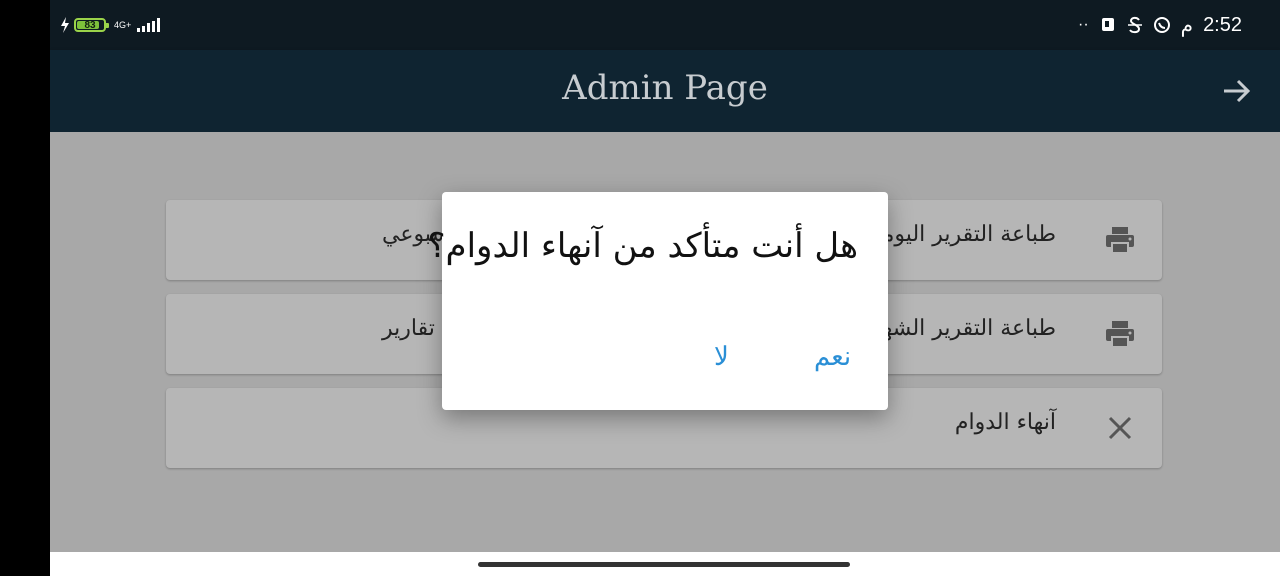 Image resolution: width=1280 pixels, height=576 pixels. Describe the element at coordinates (110, 25) in the screenshot. I see `status-left: 83 4G+` at that location.